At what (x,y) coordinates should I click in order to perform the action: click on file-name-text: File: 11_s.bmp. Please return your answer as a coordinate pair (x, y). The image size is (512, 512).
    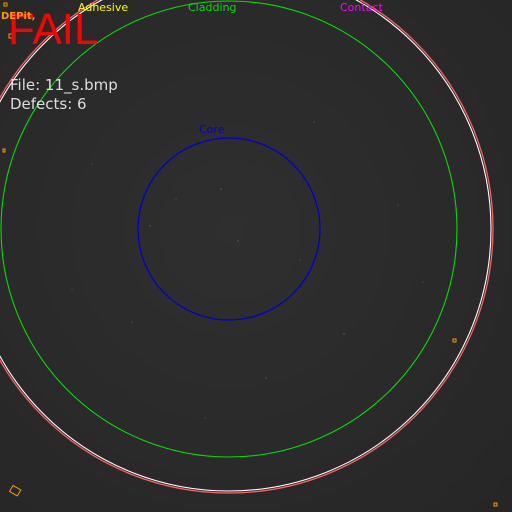
    Looking at the image, I should click on (64, 85).